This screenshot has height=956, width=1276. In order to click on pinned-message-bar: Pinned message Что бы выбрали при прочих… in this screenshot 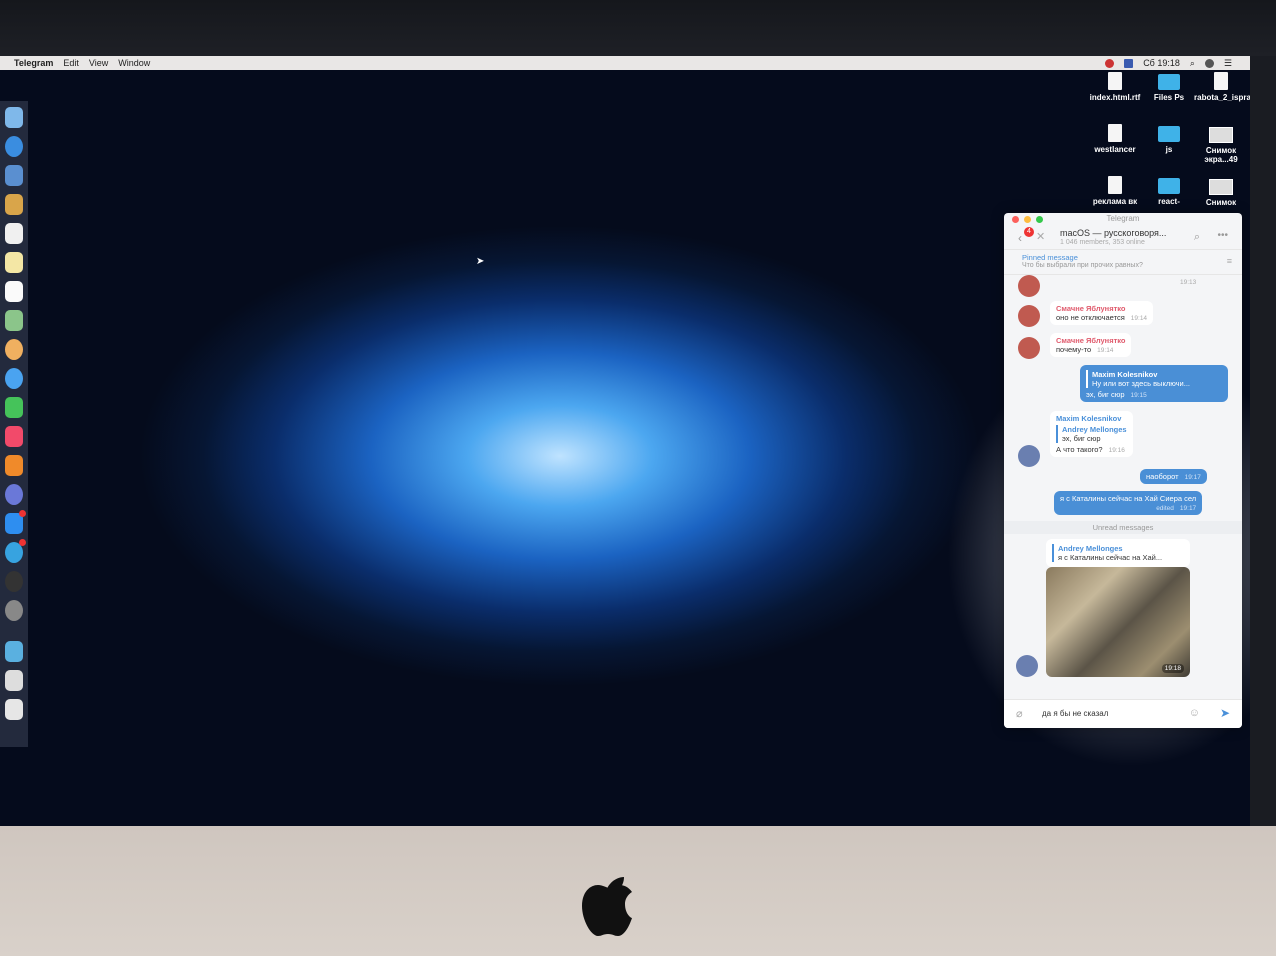, I will do `click(1123, 262)`.